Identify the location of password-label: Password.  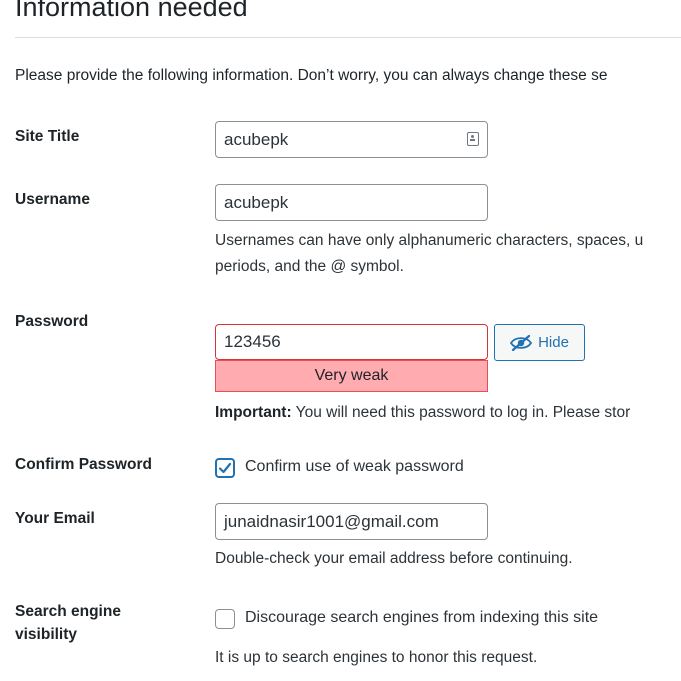
(52, 321).